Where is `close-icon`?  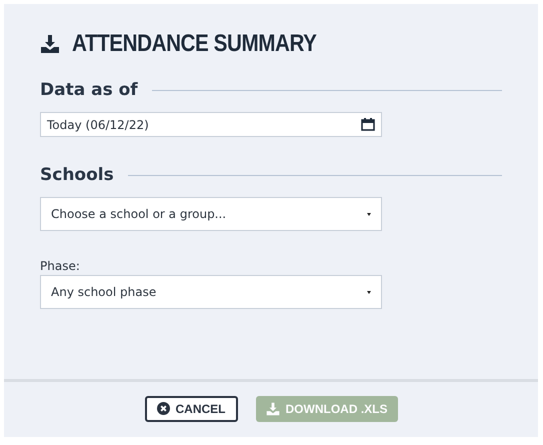
close-icon is located at coordinates (163, 408).